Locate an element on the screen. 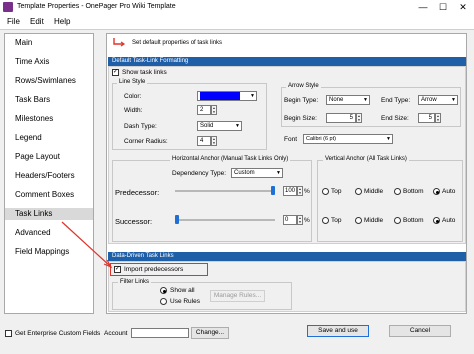 The width and height of the screenshot is (474, 354). enterprise-fields-label: Get Enterprise Custom Fields is located at coordinates (58, 333).